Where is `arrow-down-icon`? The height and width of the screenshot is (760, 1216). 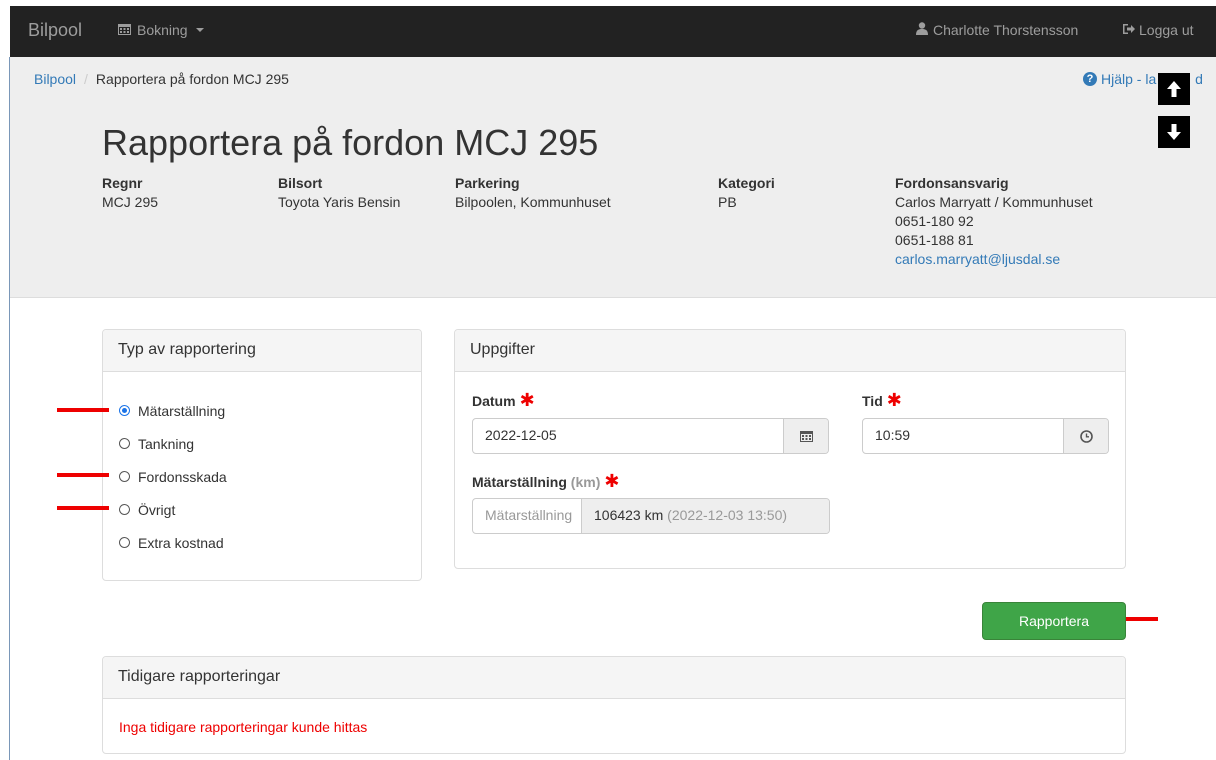
arrow-down-icon is located at coordinates (1174, 132).